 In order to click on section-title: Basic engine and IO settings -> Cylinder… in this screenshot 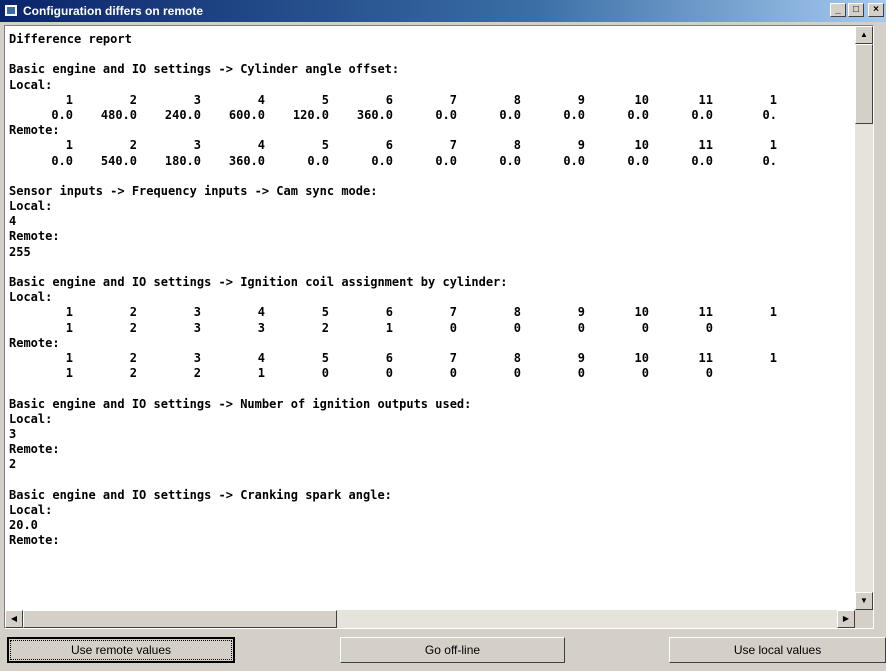, I will do `click(204, 69)`.